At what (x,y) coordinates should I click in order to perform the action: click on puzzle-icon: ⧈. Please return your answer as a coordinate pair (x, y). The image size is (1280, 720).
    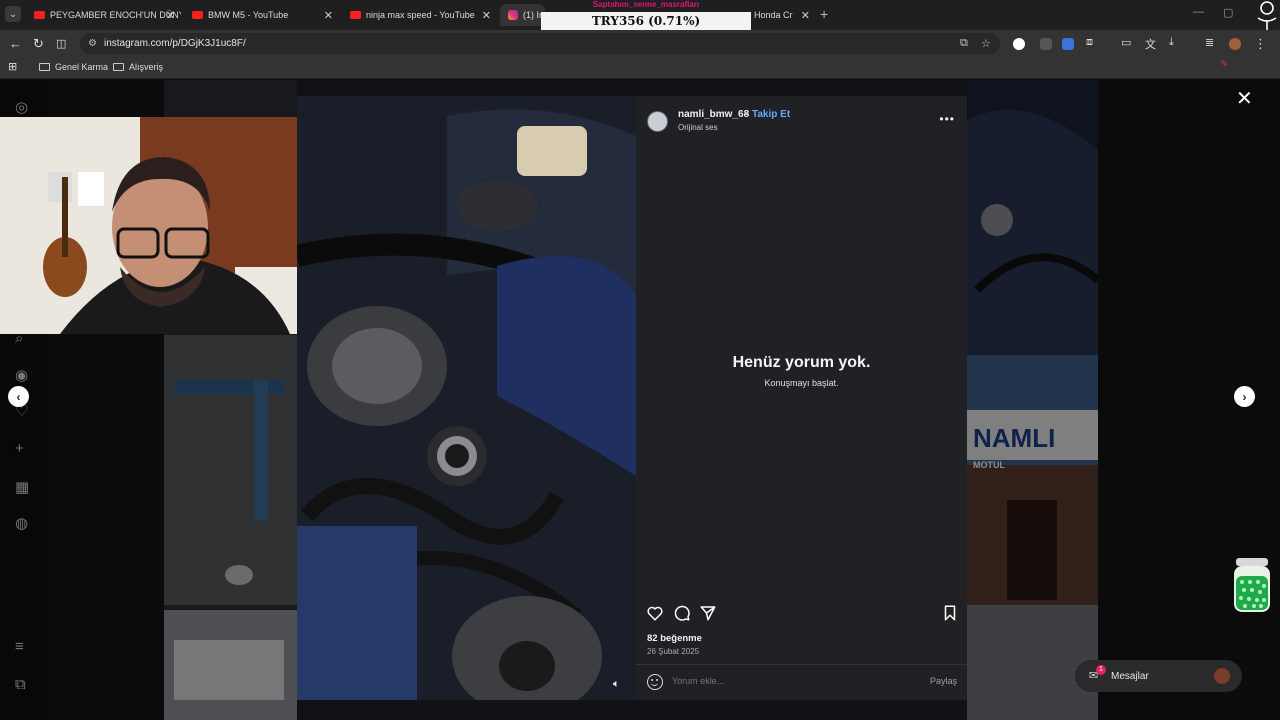
    Looking at the image, I should click on (1089, 42).